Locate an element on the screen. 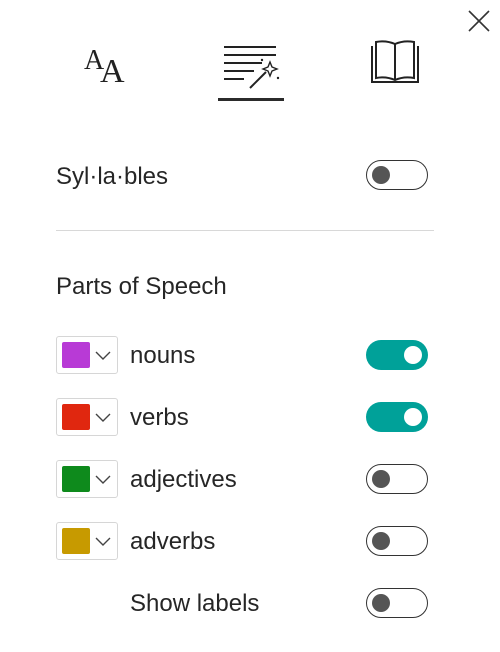 This screenshot has height=652, width=500. adverbs-label: adverbs is located at coordinates (173, 541).